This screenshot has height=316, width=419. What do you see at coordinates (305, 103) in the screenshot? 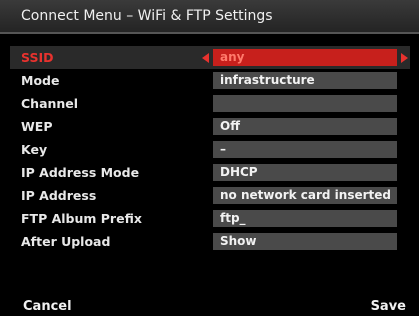
I see `channel-field` at bounding box center [305, 103].